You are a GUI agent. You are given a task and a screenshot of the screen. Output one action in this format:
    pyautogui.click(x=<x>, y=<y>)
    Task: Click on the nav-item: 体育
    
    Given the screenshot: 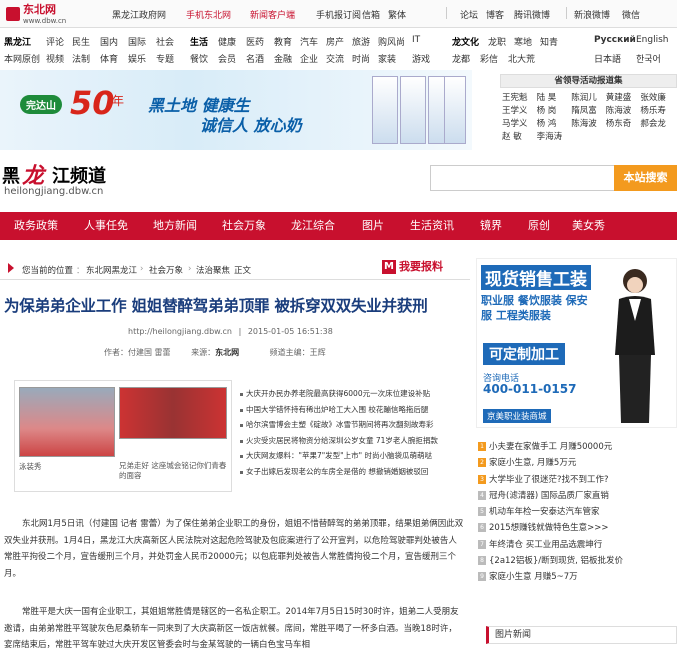 What is the action you would take?
    pyautogui.click(x=109, y=58)
    